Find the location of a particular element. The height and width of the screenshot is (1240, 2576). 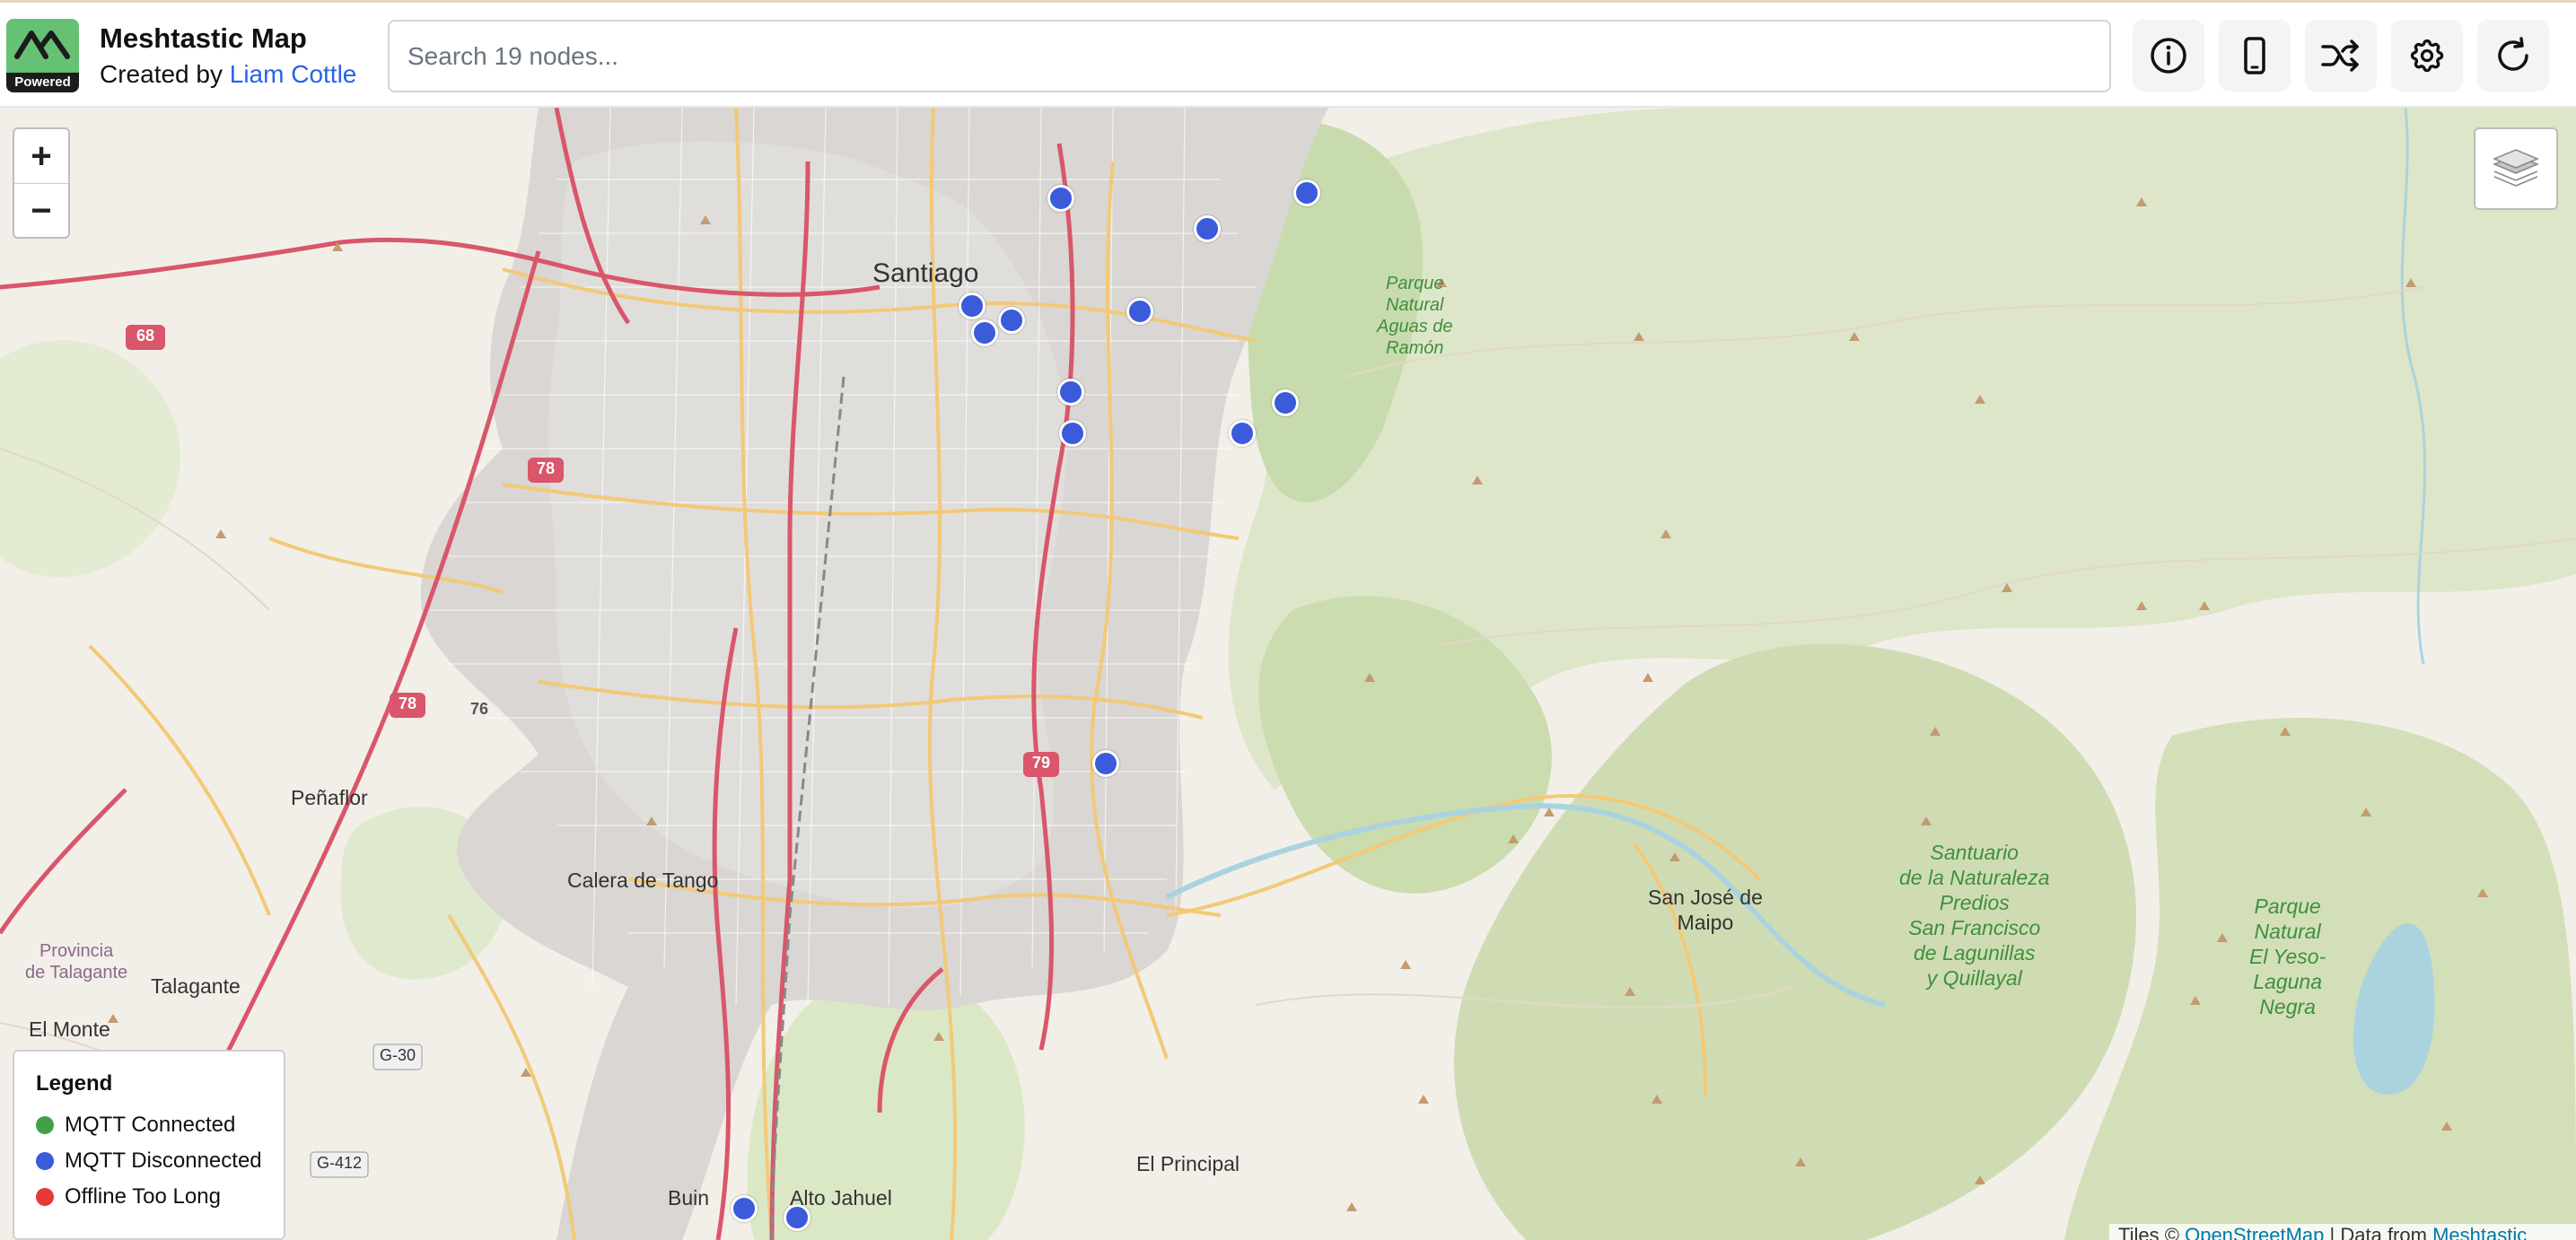

info-icon is located at coordinates (2168, 56).